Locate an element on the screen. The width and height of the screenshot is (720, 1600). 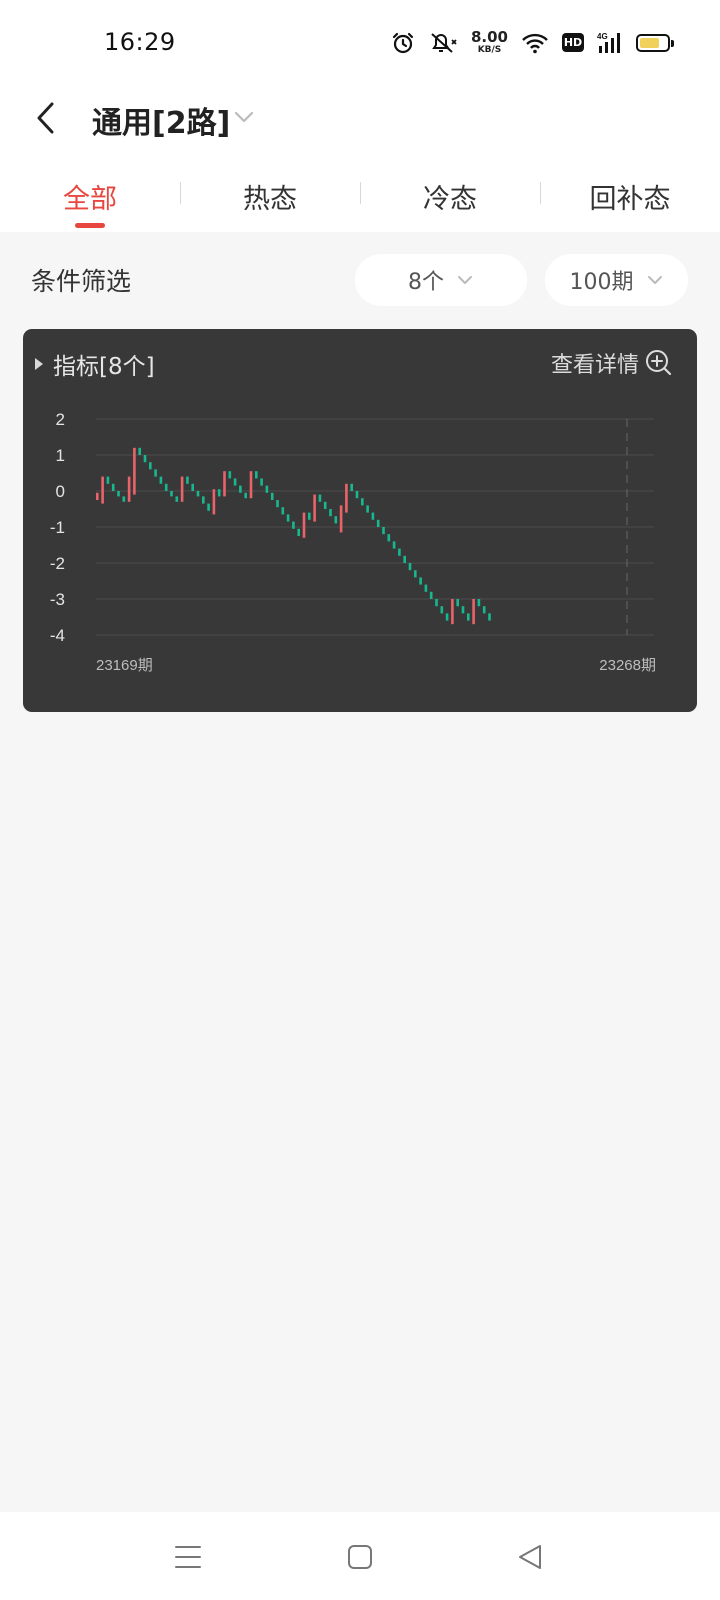
y-tick-label: -2 is located at coordinates (57, 563).